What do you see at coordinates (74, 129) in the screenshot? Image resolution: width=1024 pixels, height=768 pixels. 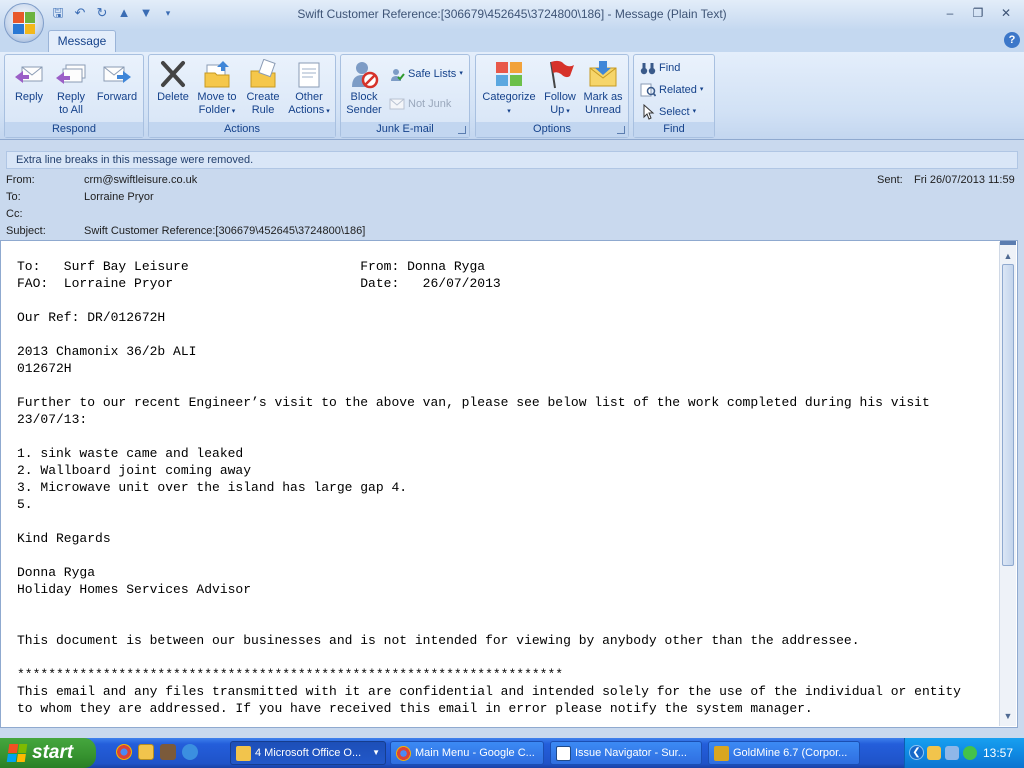 I see `respond-group-label: Respond` at bounding box center [74, 129].